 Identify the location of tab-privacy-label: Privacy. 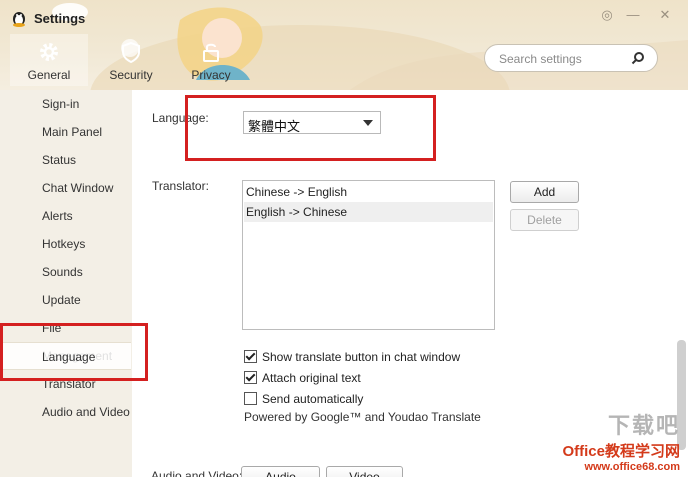
(211, 75).